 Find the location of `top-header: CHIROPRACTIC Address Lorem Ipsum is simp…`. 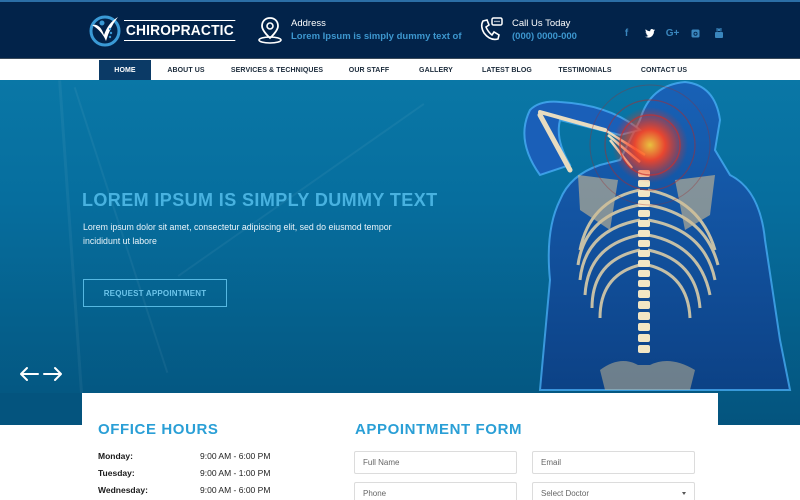

top-header: CHIROPRACTIC Address Lorem Ipsum is simp… is located at coordinates (400, 29).